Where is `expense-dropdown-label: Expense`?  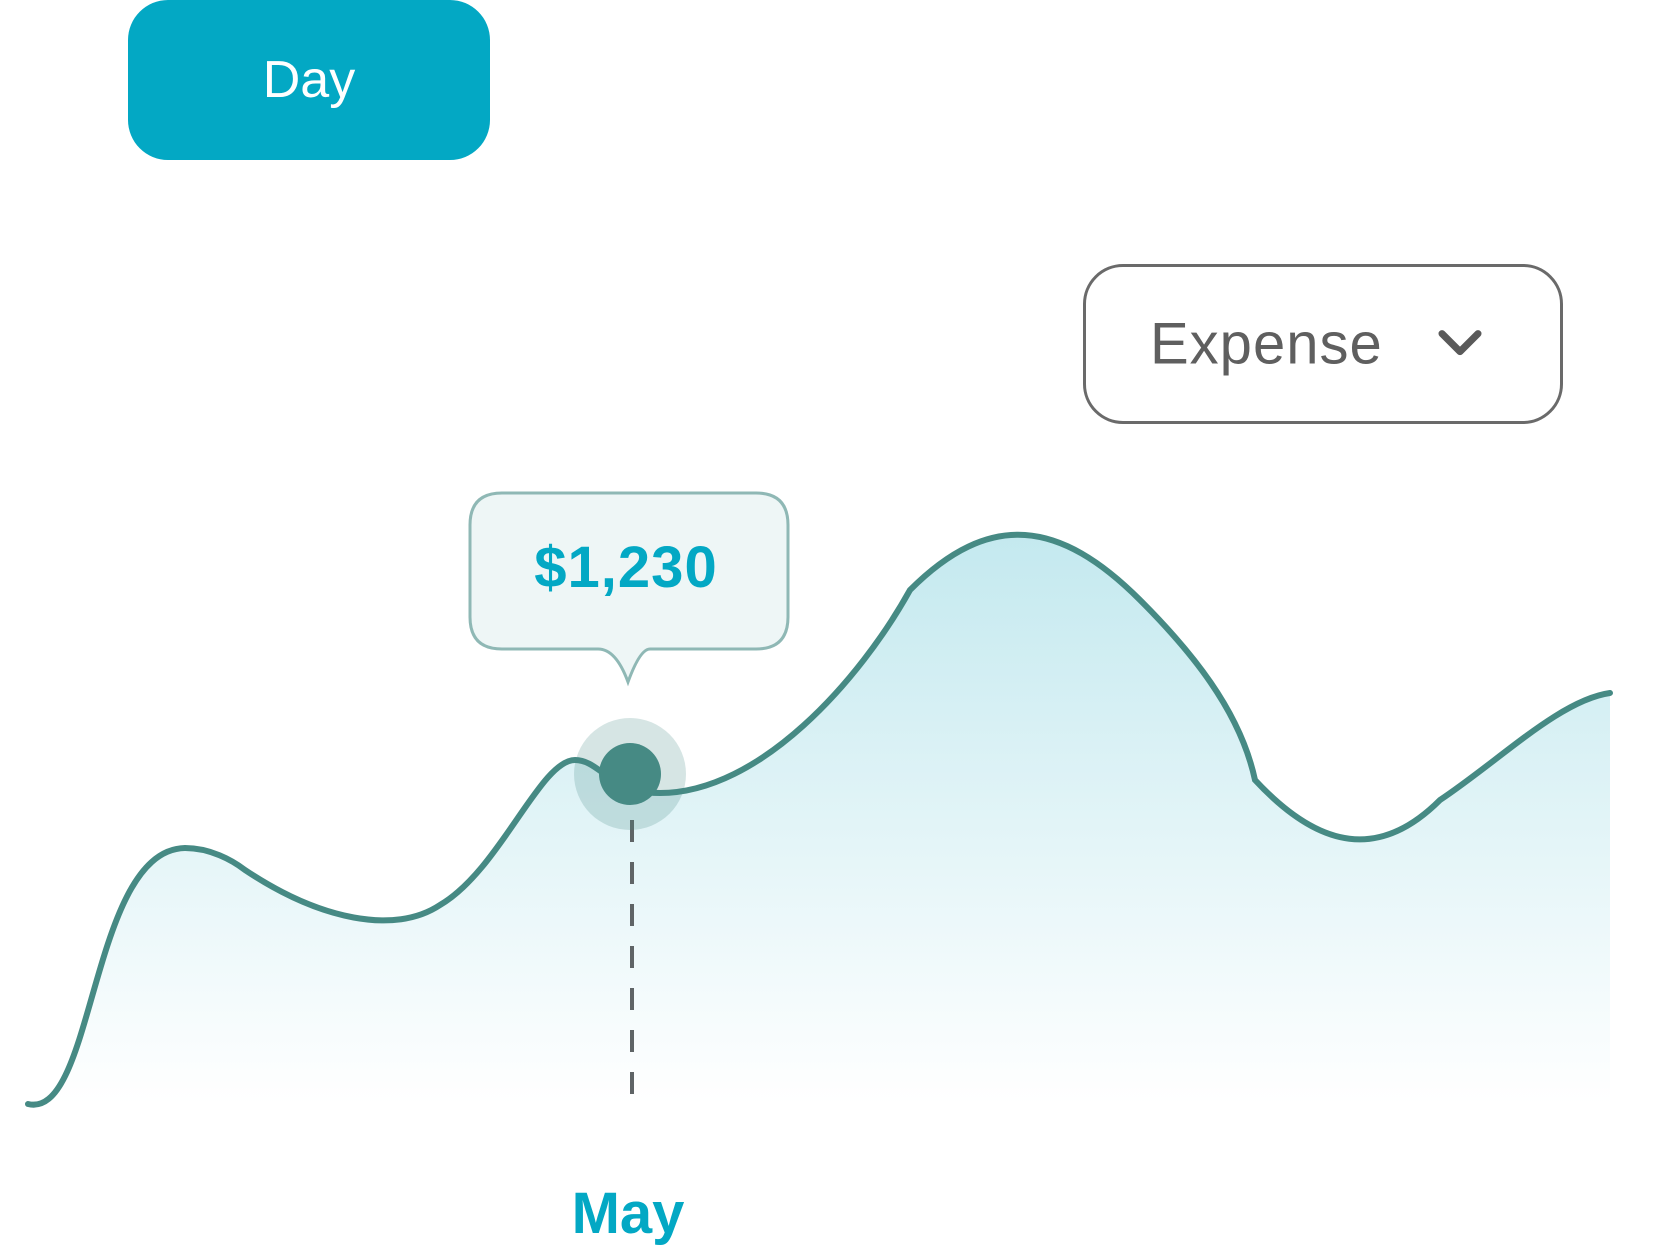 expense-dropdown-label: Expense is located at coordinates (1266, 344).